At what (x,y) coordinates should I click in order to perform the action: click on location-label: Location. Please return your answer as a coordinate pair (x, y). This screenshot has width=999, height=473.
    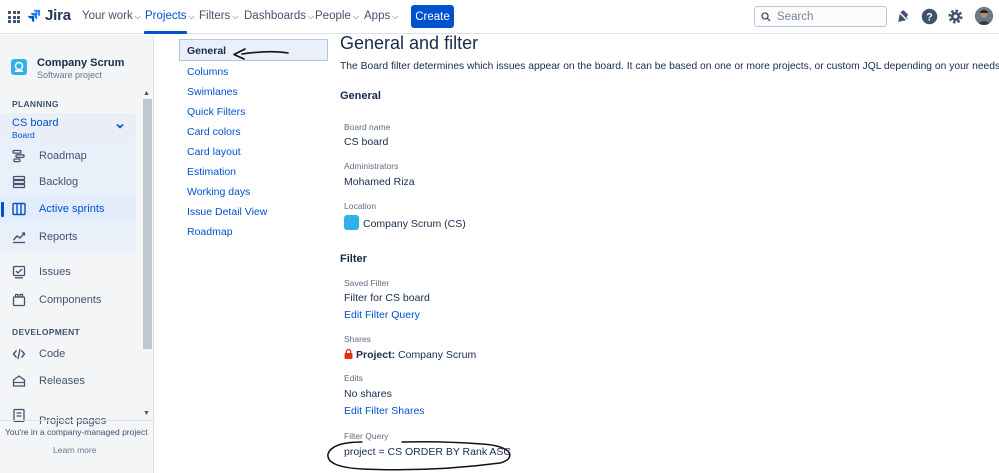
    Looking at the image, I should click on (360, 206).